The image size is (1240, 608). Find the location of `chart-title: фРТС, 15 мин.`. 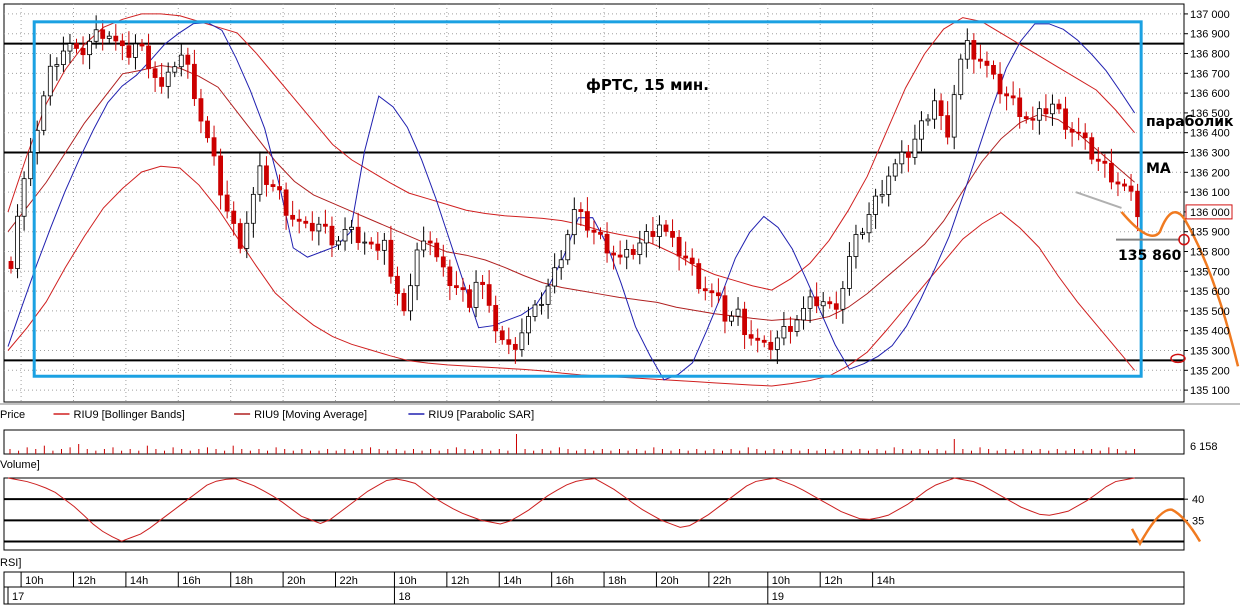

chart-title: фРТС, 15 мин. is located at coordinates (647, 85).